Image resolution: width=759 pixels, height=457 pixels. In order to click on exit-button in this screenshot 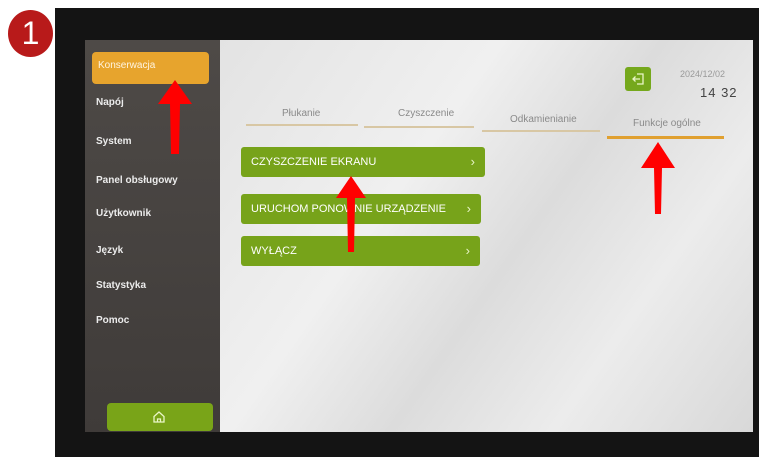, I will do `click(638, 79)`.